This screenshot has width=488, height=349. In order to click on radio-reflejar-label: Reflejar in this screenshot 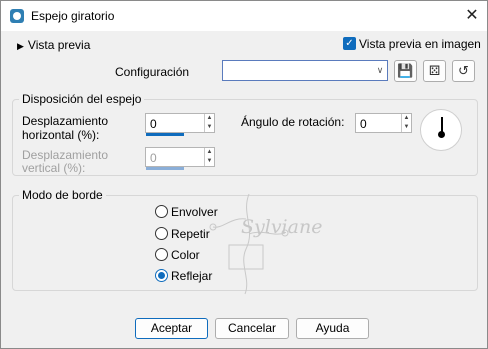, I will do `click(191, 276)`.